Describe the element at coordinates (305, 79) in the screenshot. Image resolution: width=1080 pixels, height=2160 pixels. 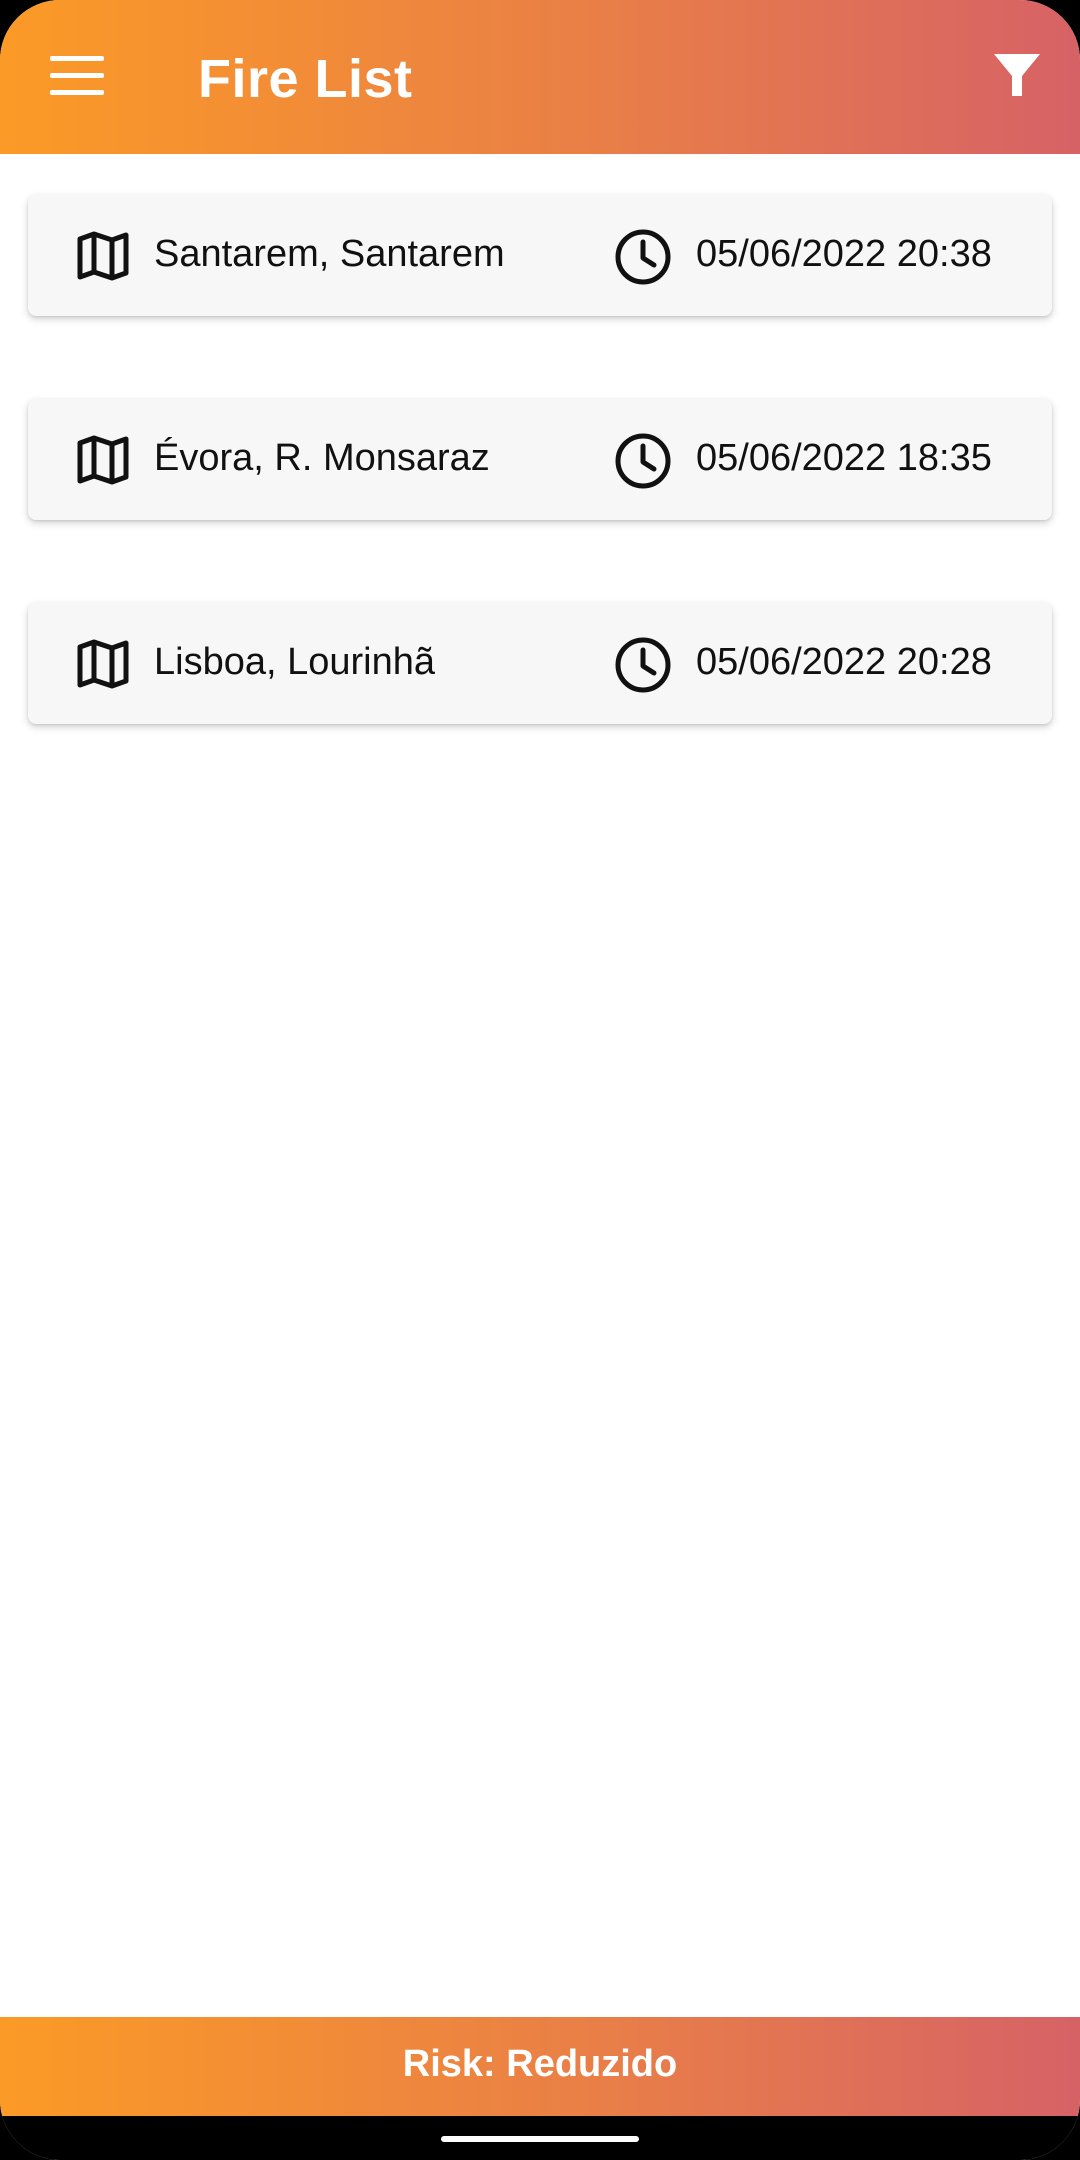
I see `page-title: Fire List` at that location.